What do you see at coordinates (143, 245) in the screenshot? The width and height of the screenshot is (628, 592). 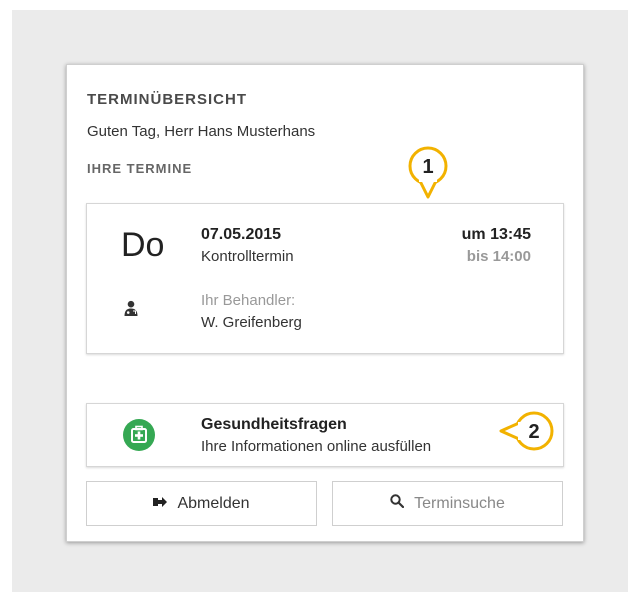 I see `appointment-weekday: Do` at bounding box center [143, 245].